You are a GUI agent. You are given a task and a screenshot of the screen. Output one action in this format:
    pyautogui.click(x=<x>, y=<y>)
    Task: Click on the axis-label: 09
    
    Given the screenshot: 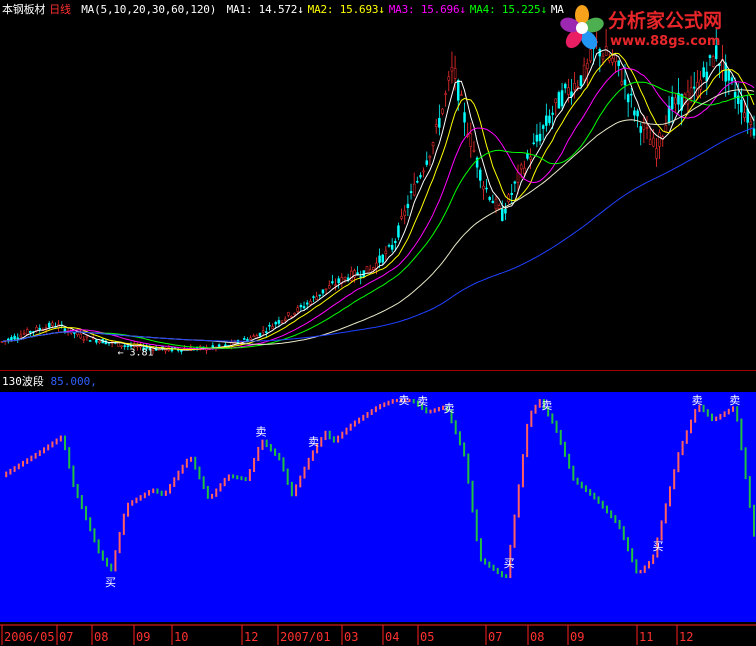 What is the action you would take?
    pyautogui.click(x=143, y=637)
    